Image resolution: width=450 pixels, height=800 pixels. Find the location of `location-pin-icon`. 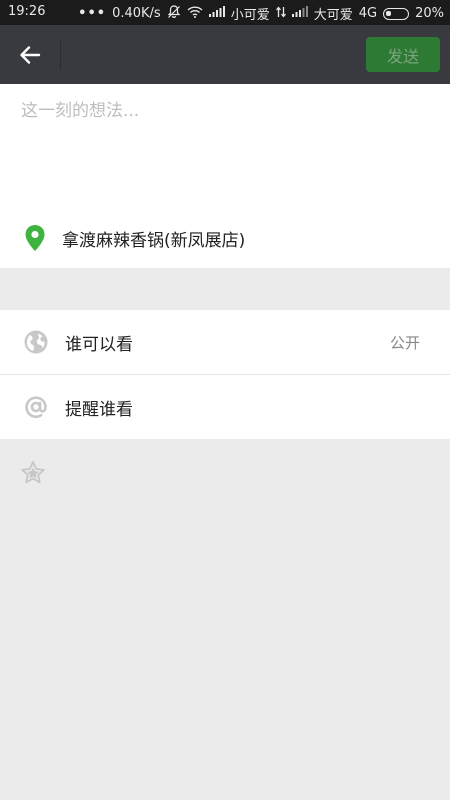

location-pin-icon is located at coordinates (35, 238).